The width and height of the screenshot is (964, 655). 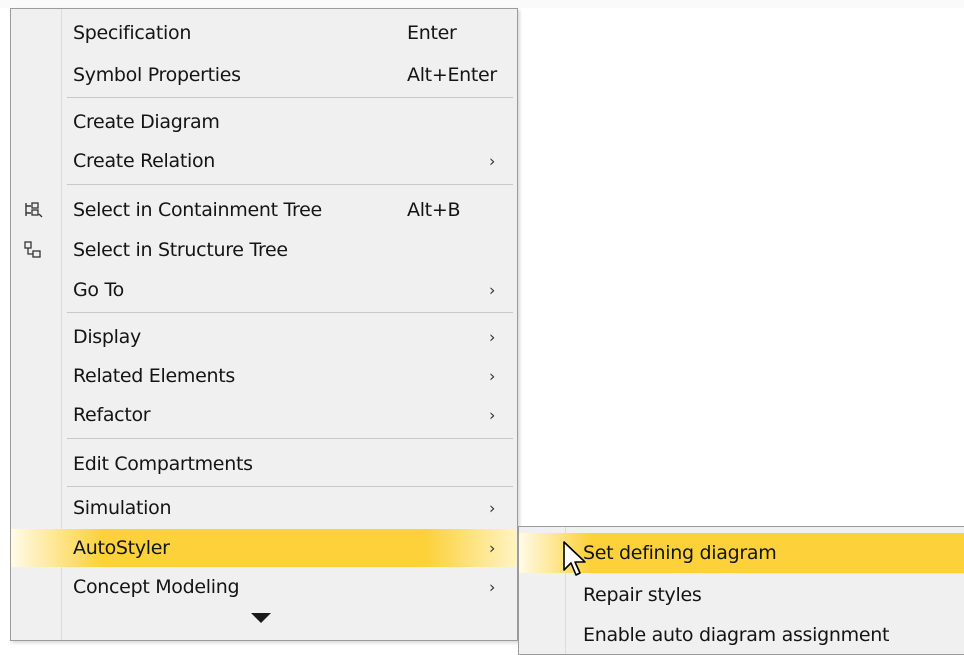 What do you see at coordinates (261, 618) in the screenshot?
I see `scroll-down-arrow-icon` at bounding box center [261, 618].